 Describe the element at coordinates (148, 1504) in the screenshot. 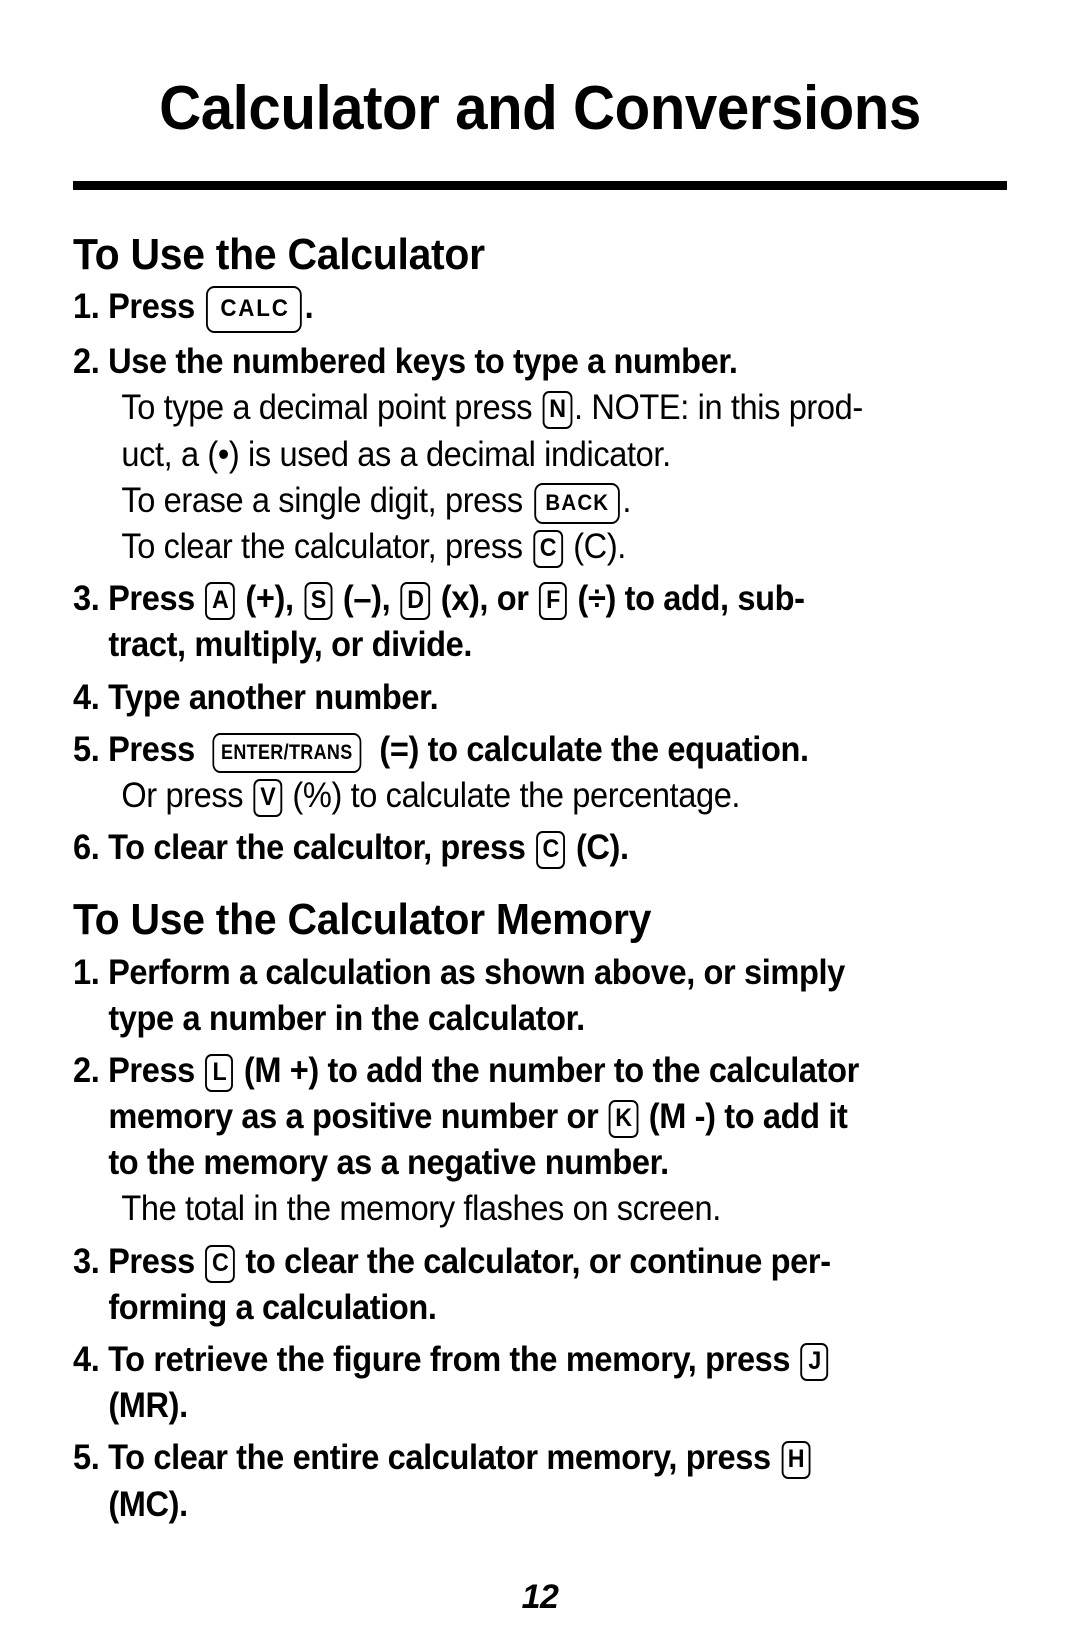

I see `mem-step-5-line-cont: (MC).` at that location.